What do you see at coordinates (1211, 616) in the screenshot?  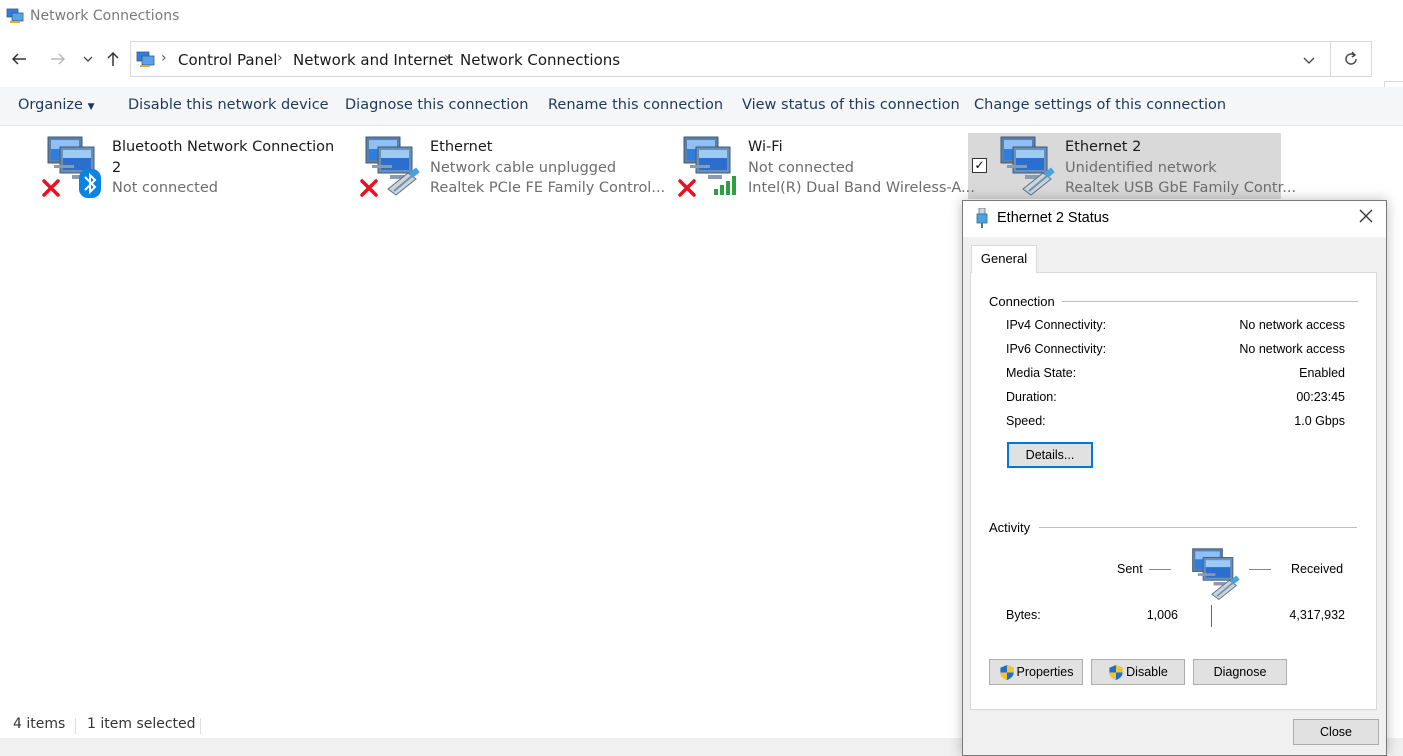 I see `activity-divider` at bounding box center [1211, 616].